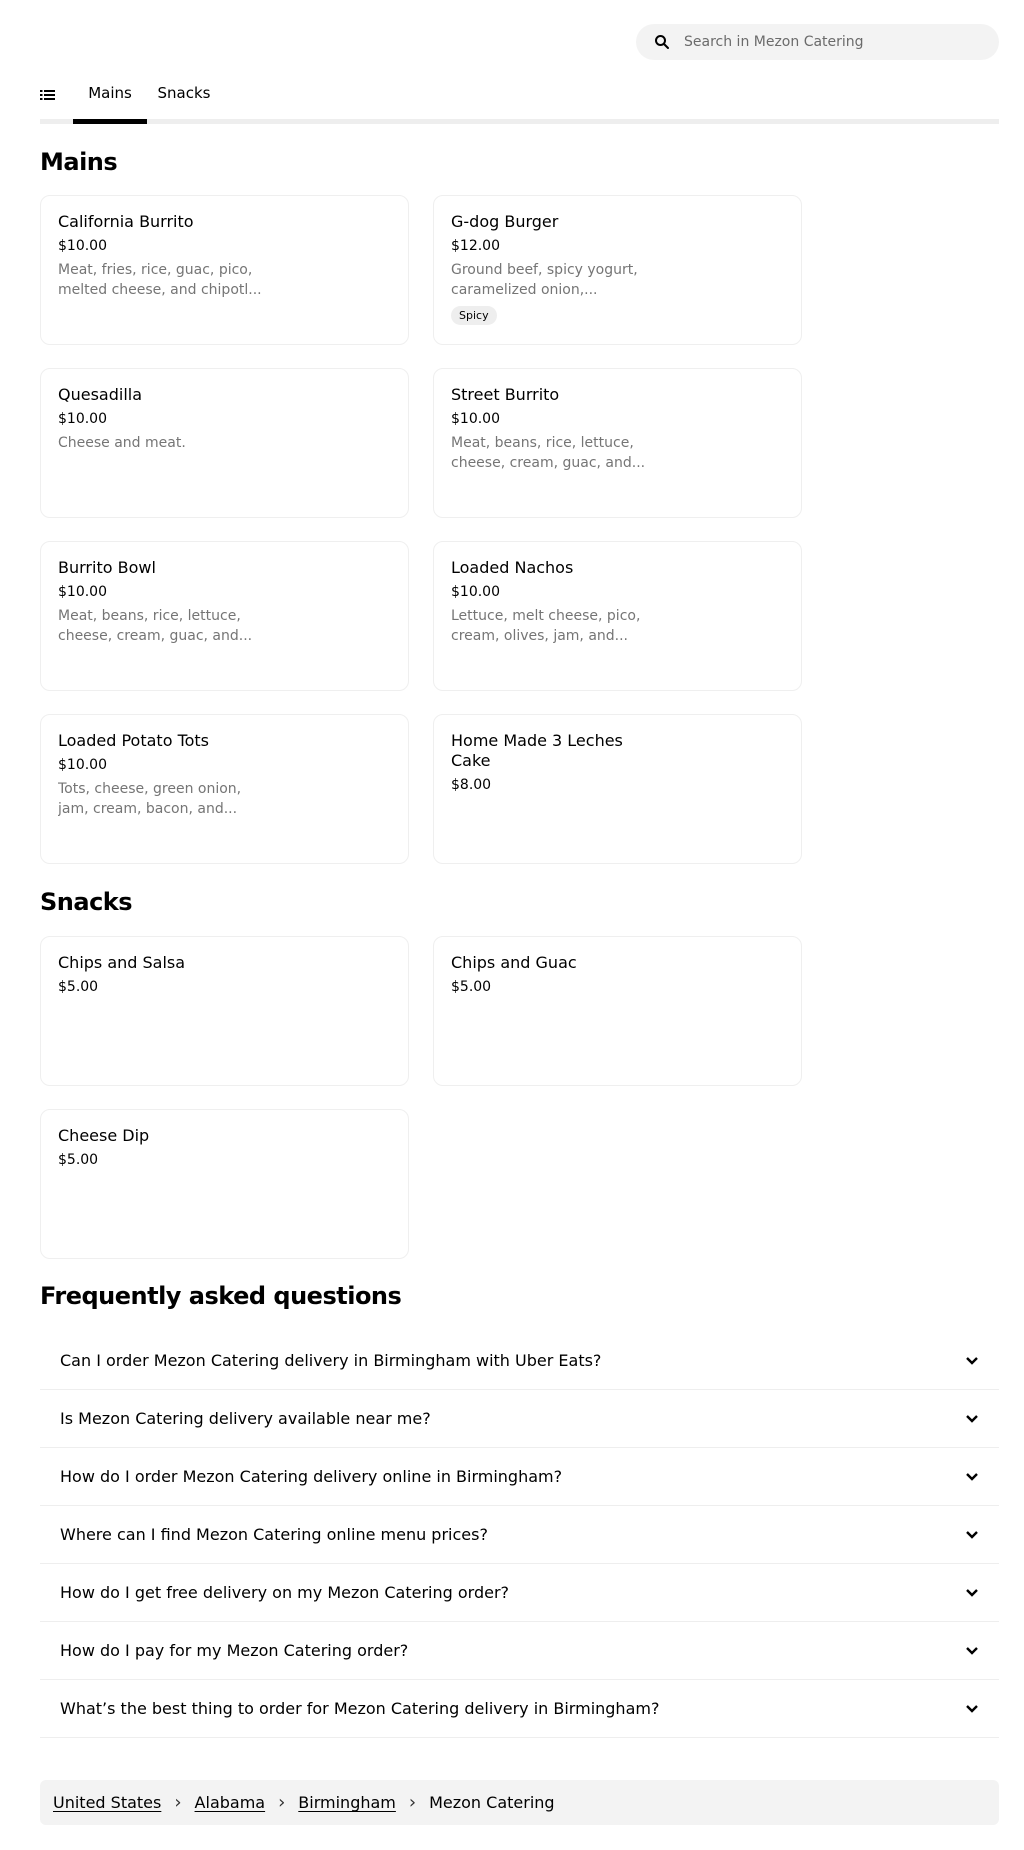  Describe the element at coordinates (48, 95) in the screenshot. I see `list-menu-icon` at that location.